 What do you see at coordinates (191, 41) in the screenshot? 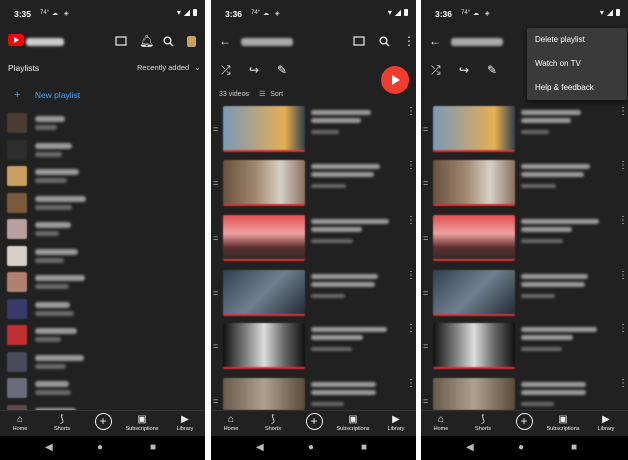
I see `avatar` at bounding box center [191, 41].